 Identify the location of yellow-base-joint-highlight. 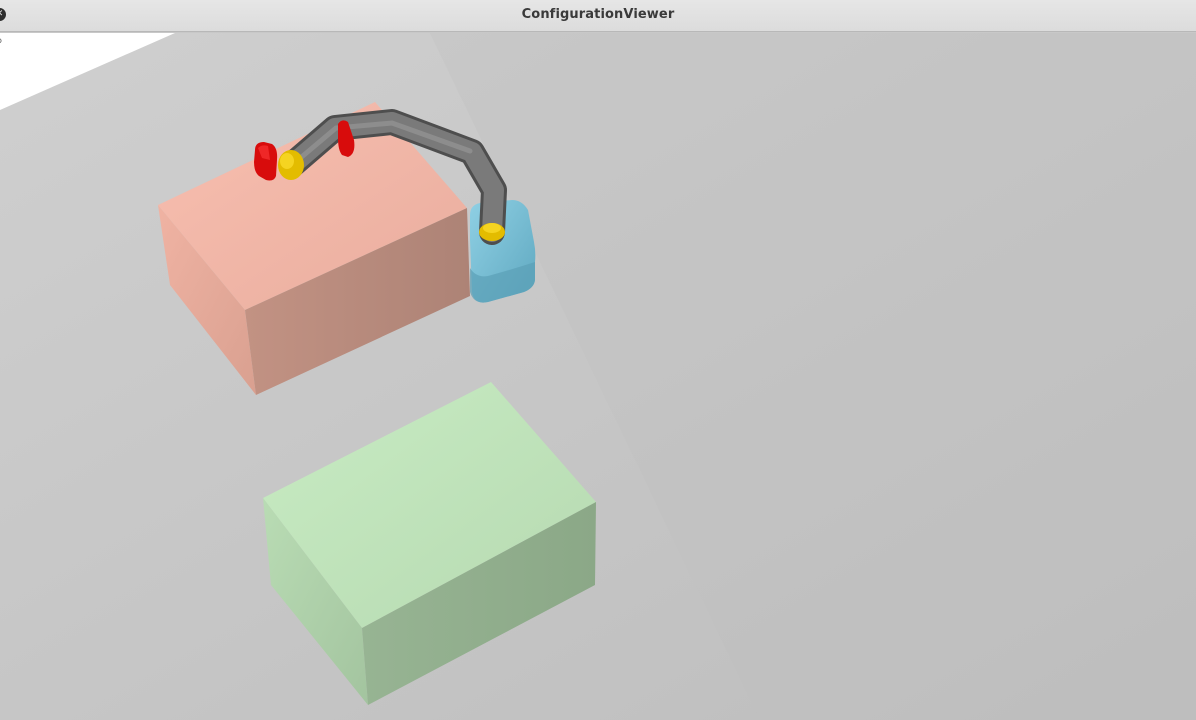
(492, 228).